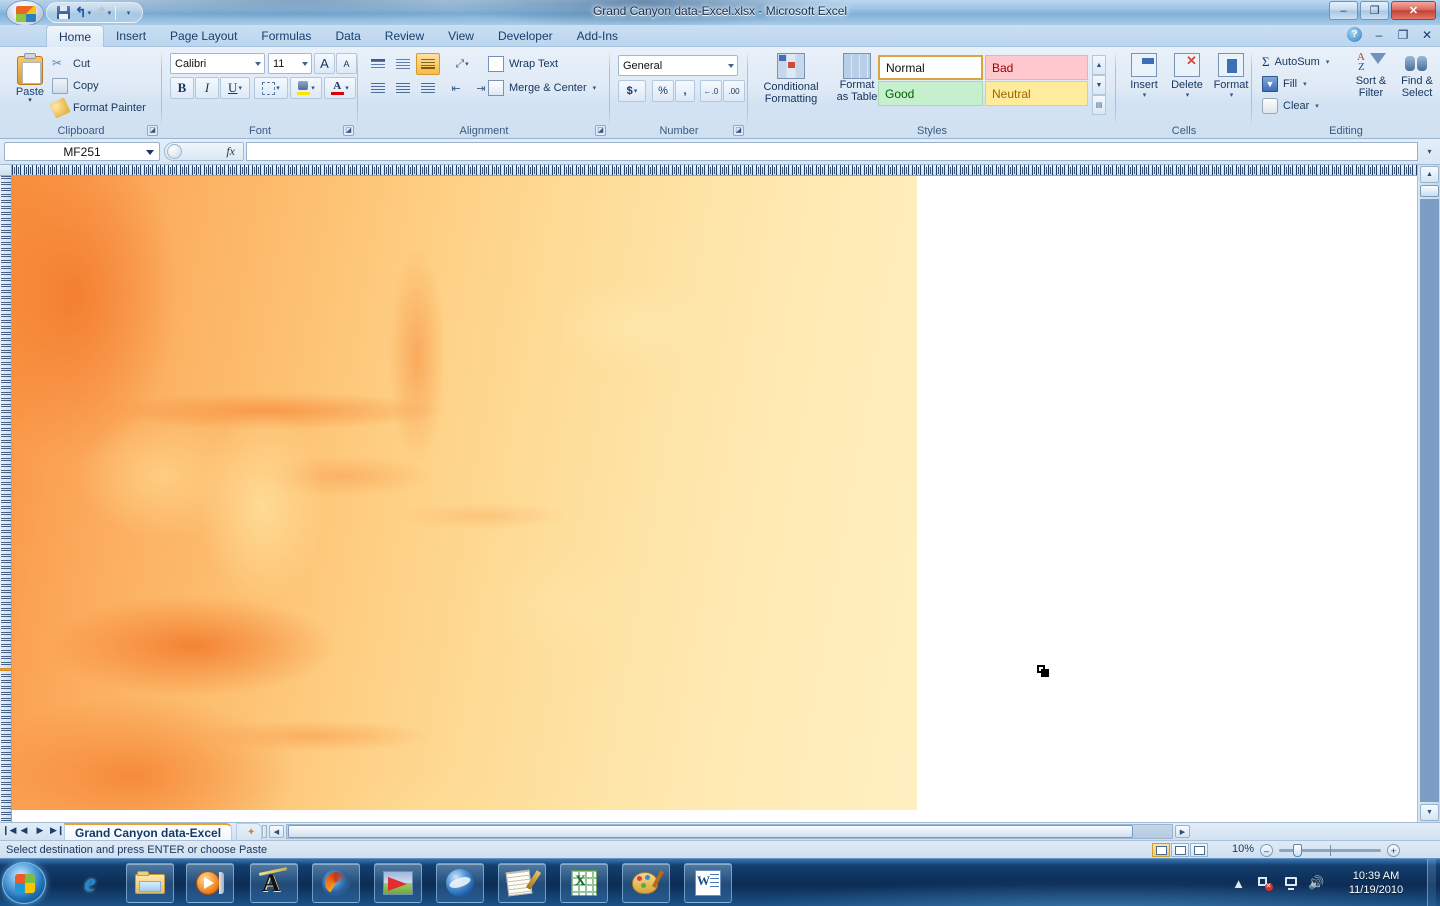 Image resolution: width=1440 pixels, height=906 pixels. I want to click on next-sheet-button: ▶, so click(40, 830).